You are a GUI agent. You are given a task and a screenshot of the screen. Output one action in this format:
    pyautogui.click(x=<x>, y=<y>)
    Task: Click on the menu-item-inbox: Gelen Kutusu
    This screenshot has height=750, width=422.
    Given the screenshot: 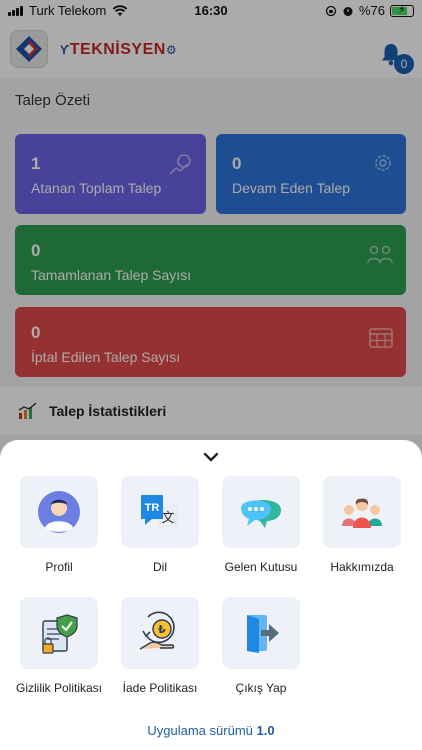 What is the action you would take?
    pyautogui.click(x=261, y=525)
    